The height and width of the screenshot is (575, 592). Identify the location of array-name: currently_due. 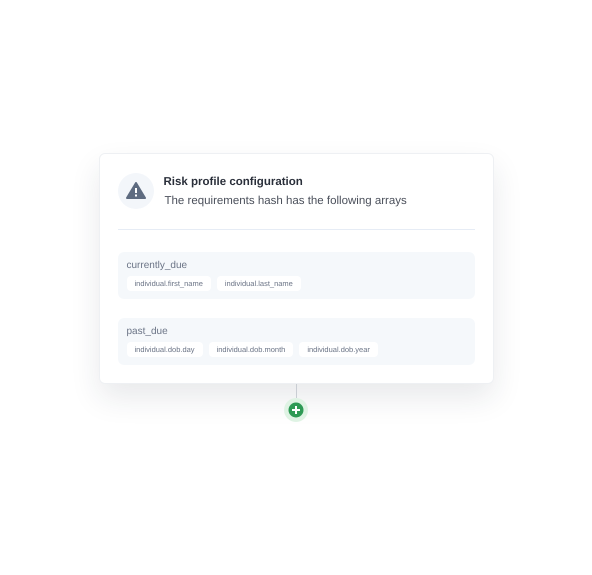
(157, 265).